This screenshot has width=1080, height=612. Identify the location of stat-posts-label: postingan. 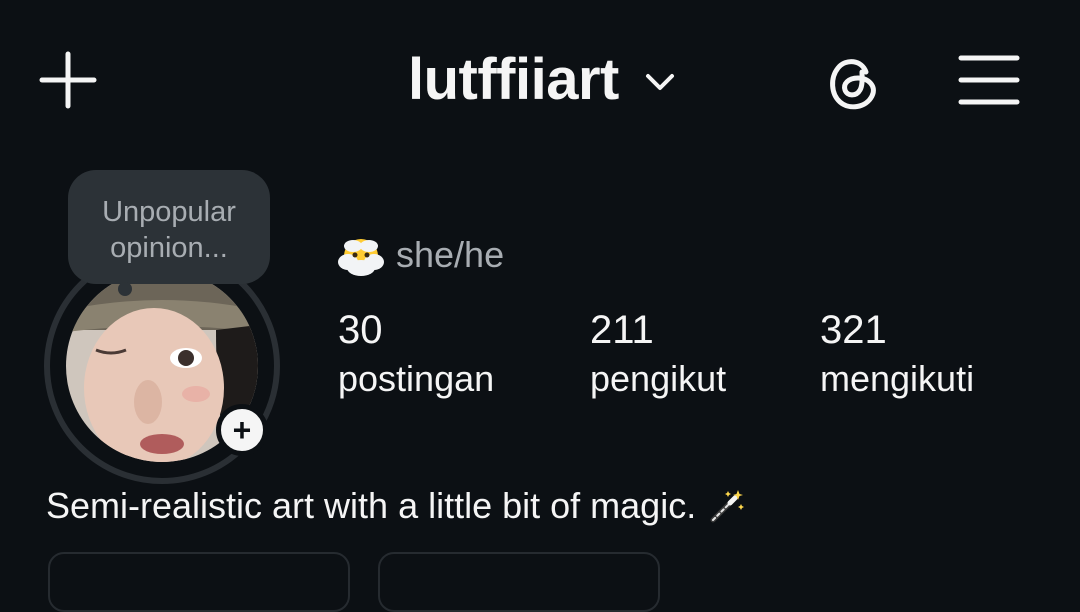
(416, 378).